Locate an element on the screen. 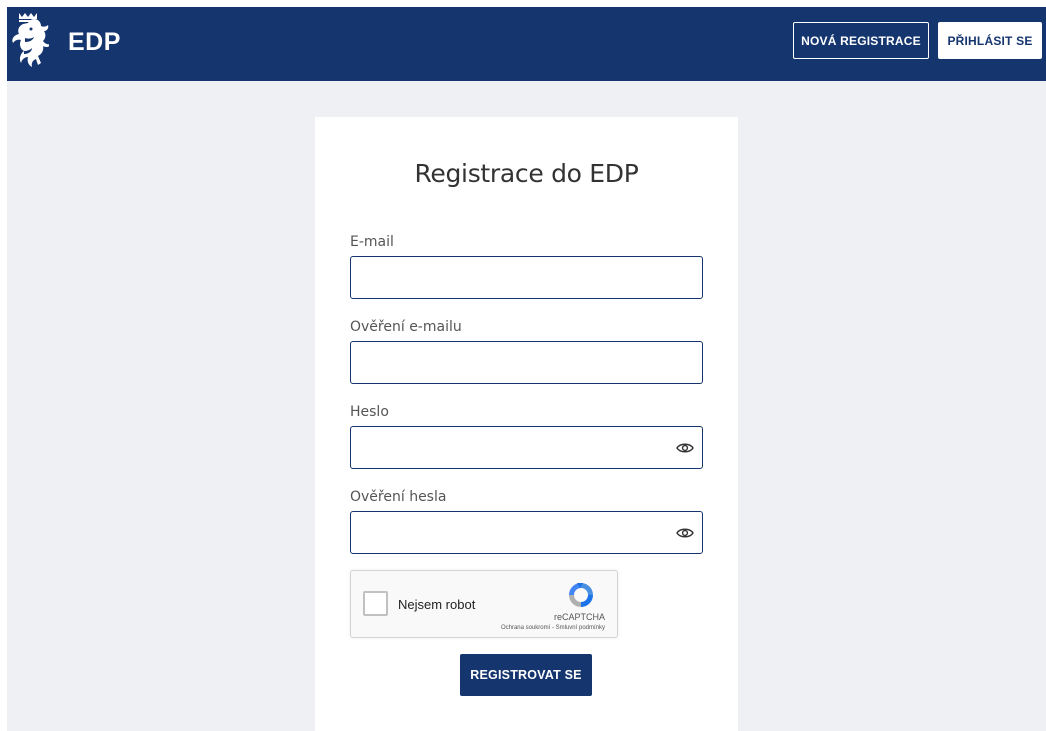 The image size is (1046, 731). password-field is located at coordinates (526, 447).